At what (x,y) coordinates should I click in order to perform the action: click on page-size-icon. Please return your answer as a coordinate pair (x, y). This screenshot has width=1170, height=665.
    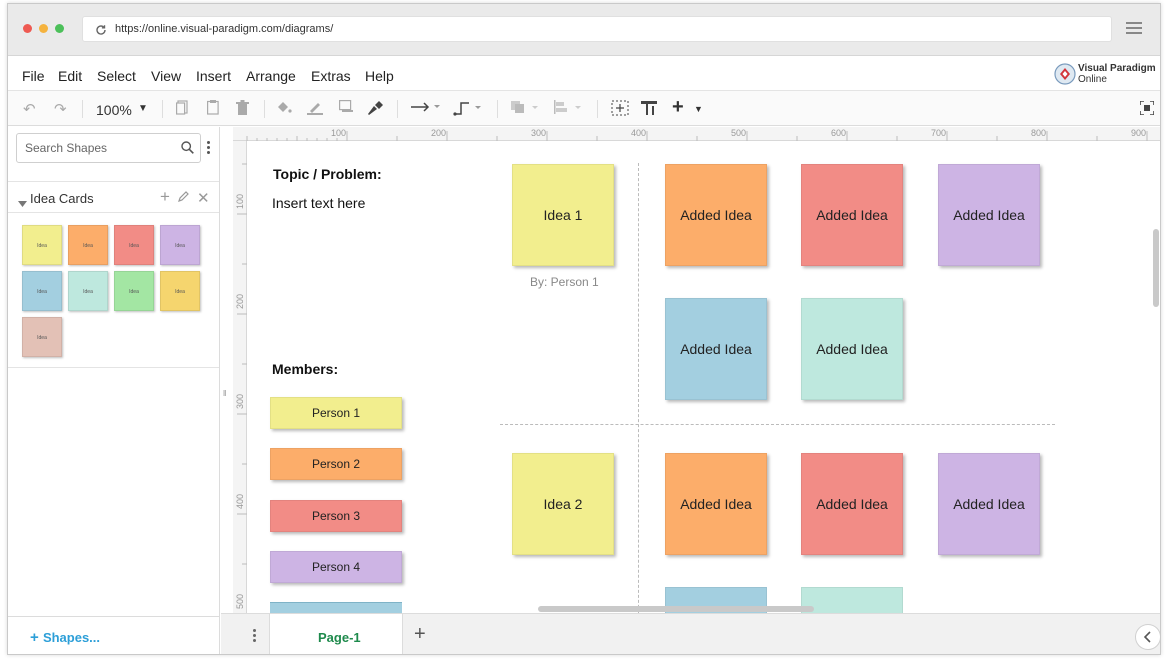
    Looking at the image, I should click on (649, 110).